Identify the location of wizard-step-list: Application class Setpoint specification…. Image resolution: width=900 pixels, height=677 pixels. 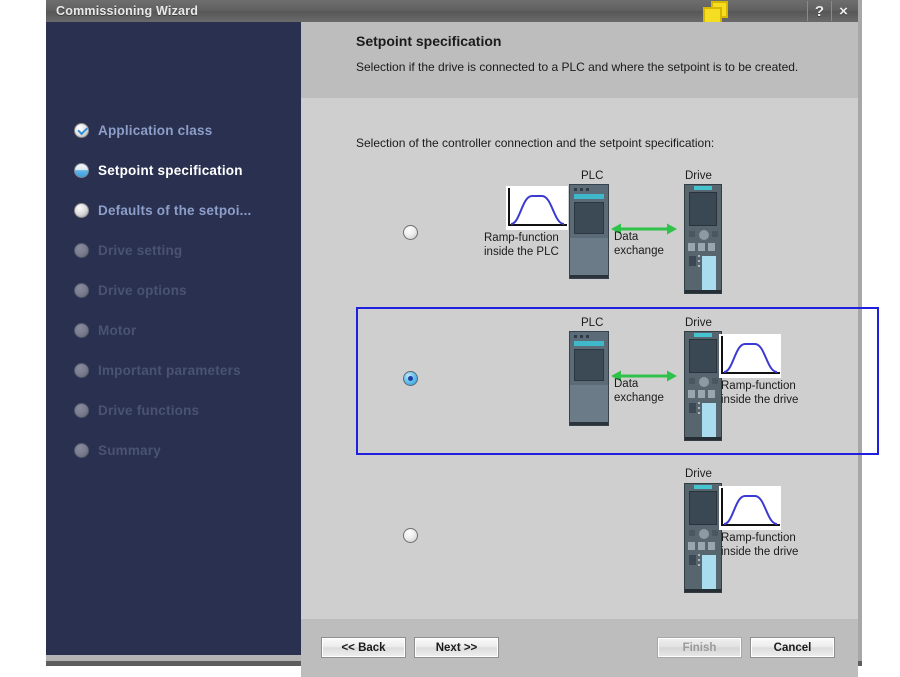
(189, 290).